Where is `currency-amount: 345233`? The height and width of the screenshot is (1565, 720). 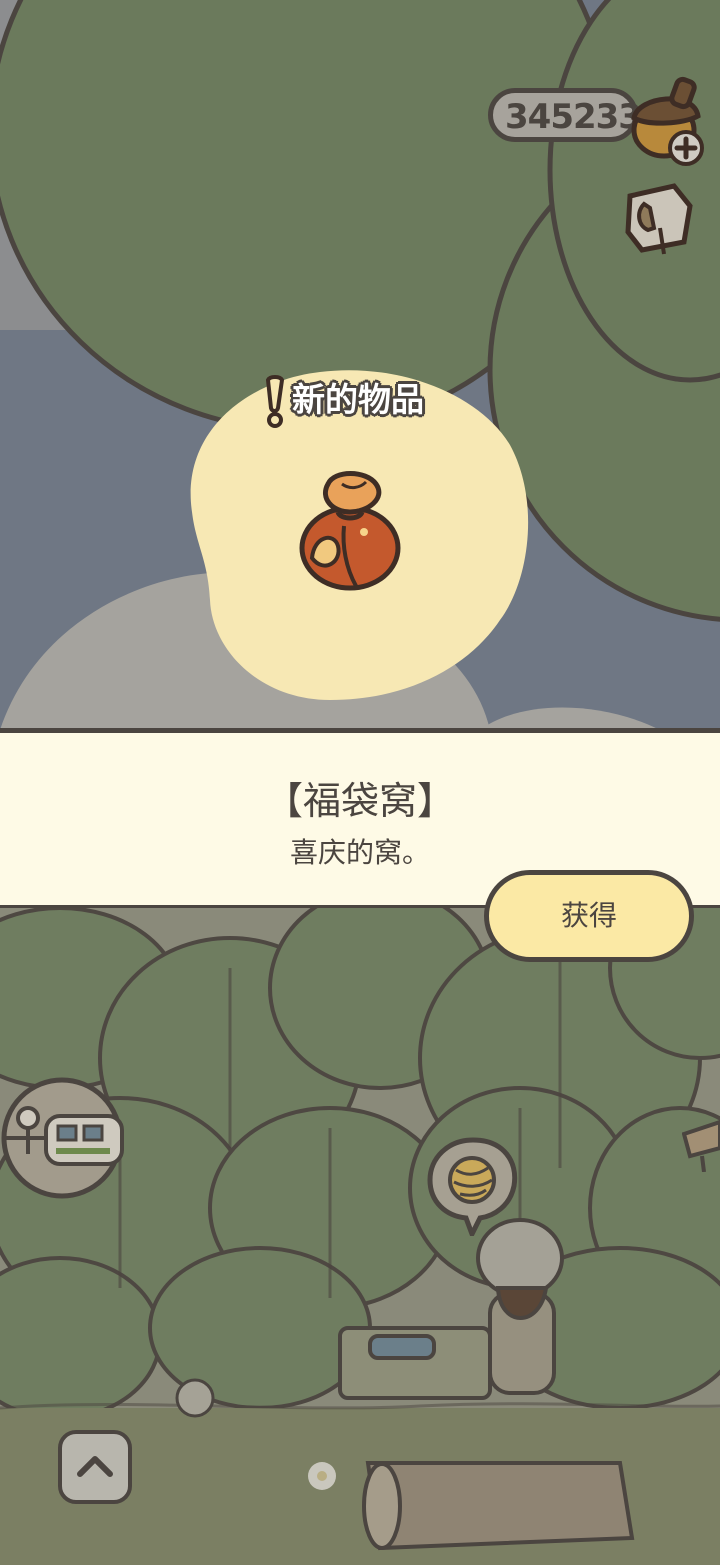
currency-amount: 345233 is located at coordinates (573, 117).